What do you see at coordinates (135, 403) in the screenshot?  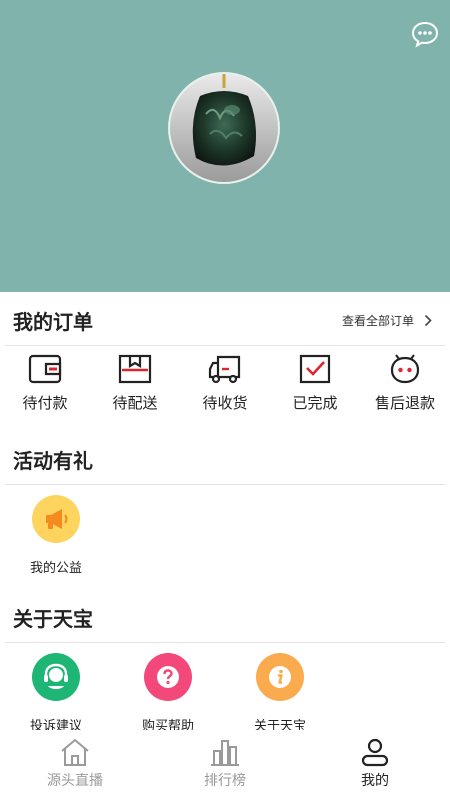 I see `order-label: 待配送` at bounding box center [135, 403].